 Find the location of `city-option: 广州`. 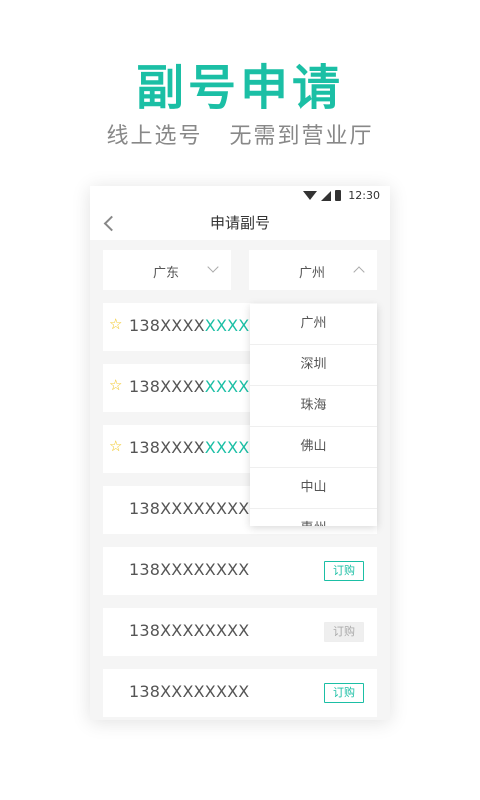

city-option: 广州 is located at coordinates (313, 324).